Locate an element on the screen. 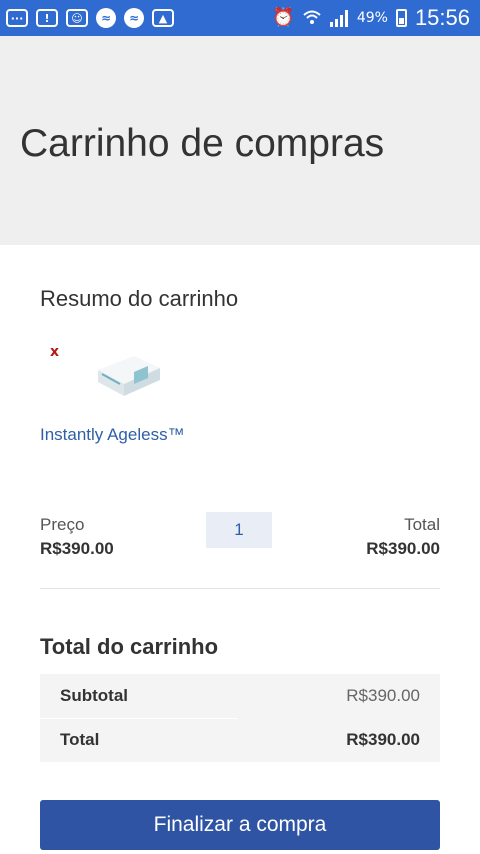 The height and width of the screenshot is (854, 480). price-block: Preço R$390.00 is located at coordinates (77, 537).